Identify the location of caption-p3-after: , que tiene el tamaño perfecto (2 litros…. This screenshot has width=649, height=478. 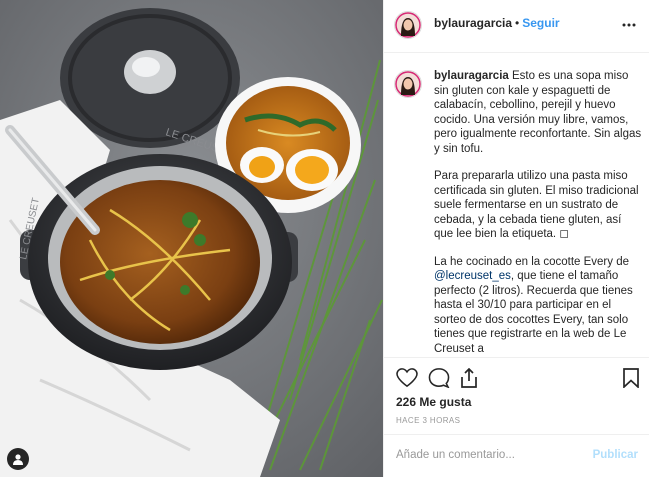
(533, 312).